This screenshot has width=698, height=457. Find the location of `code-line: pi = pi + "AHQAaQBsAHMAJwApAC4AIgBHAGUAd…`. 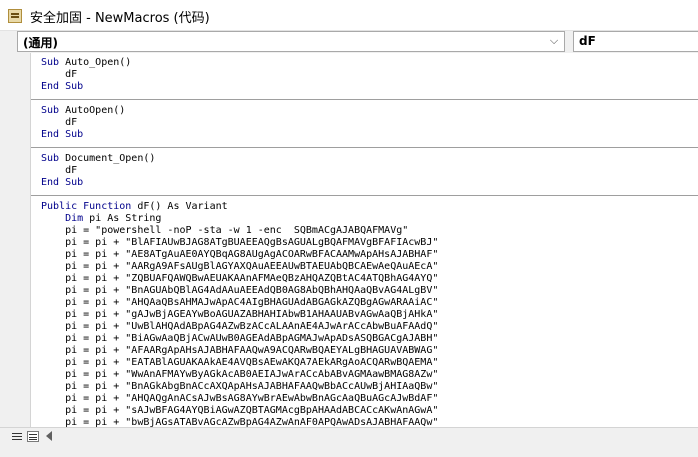

code-line: pi = pi + "AHQAaQBsAHMAJwApAC4AIgBHAGUAd… is located at coordinates (239, 303).